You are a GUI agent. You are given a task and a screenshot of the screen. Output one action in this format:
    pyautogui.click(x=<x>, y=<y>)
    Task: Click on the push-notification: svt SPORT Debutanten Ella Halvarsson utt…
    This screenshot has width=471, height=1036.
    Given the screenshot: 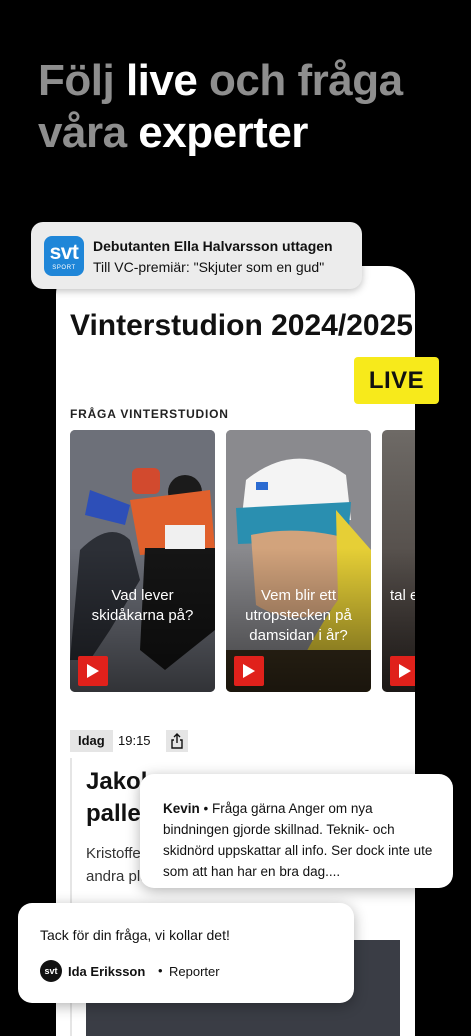 What is the action you would take?
    pyautogui.click(x=196, y=255)
    